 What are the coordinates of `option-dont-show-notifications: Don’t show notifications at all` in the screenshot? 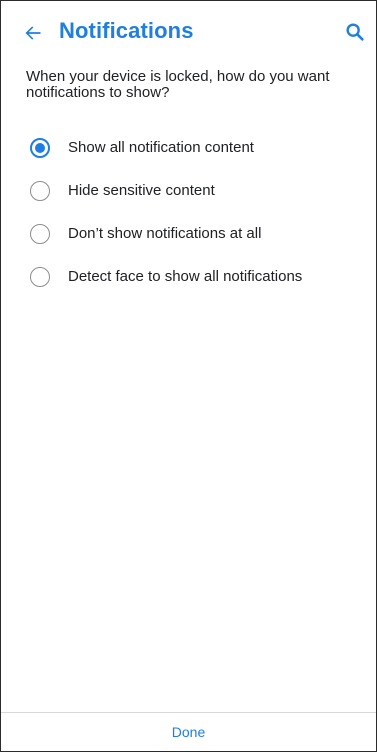 It's located at (188, 234).